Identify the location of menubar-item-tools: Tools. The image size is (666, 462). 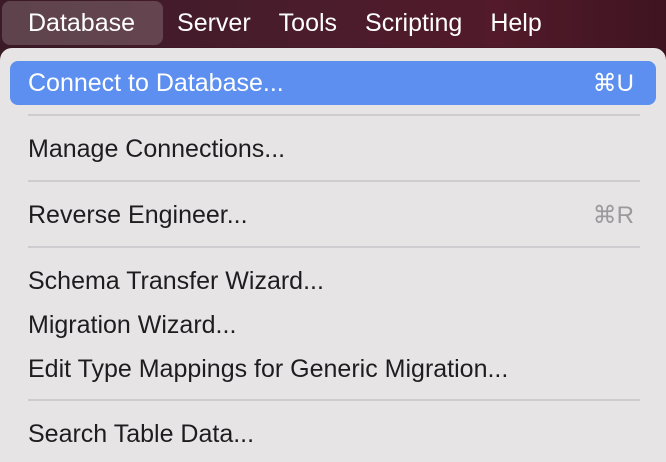
(308, 23).